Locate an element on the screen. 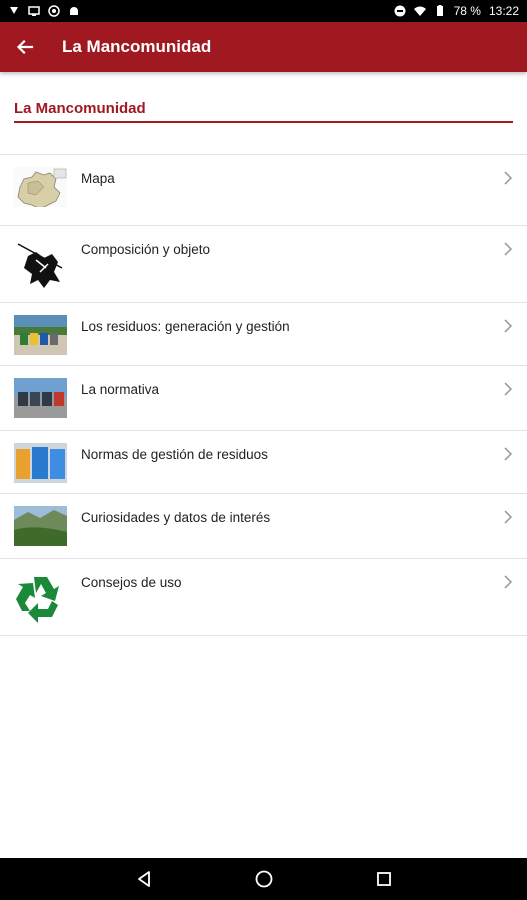 This screenshot has height=900, width=527. menu-item-normativa: La normativa is located at coordinates (263, 398).